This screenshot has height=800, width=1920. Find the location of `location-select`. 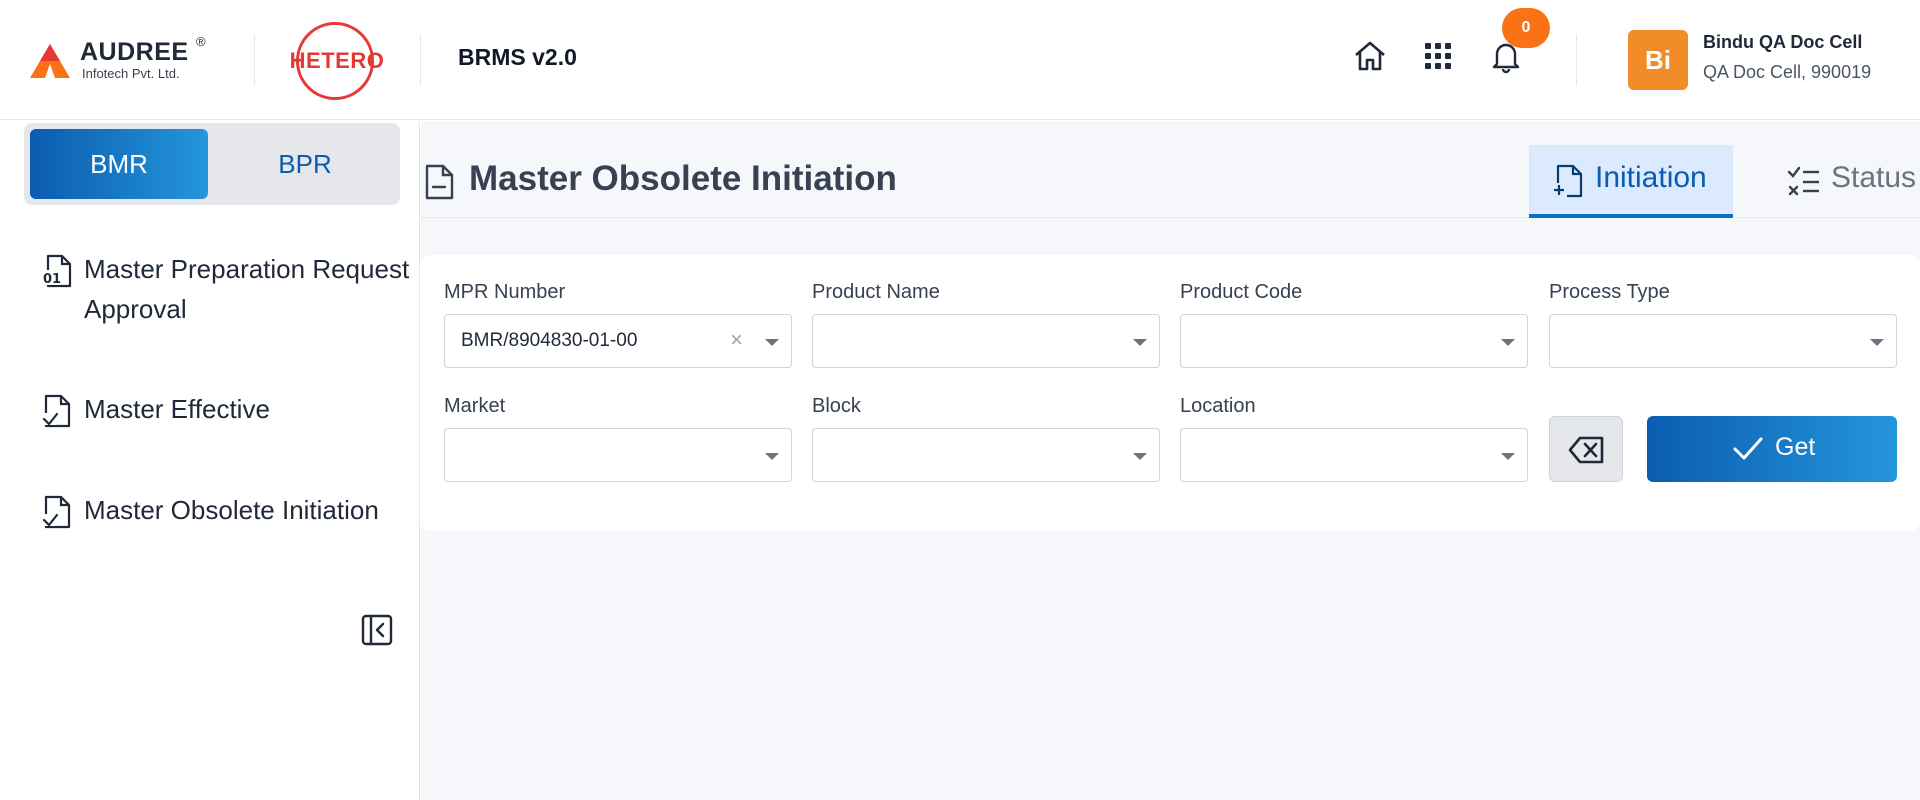

location-select is located at coordinates (1354, 455).